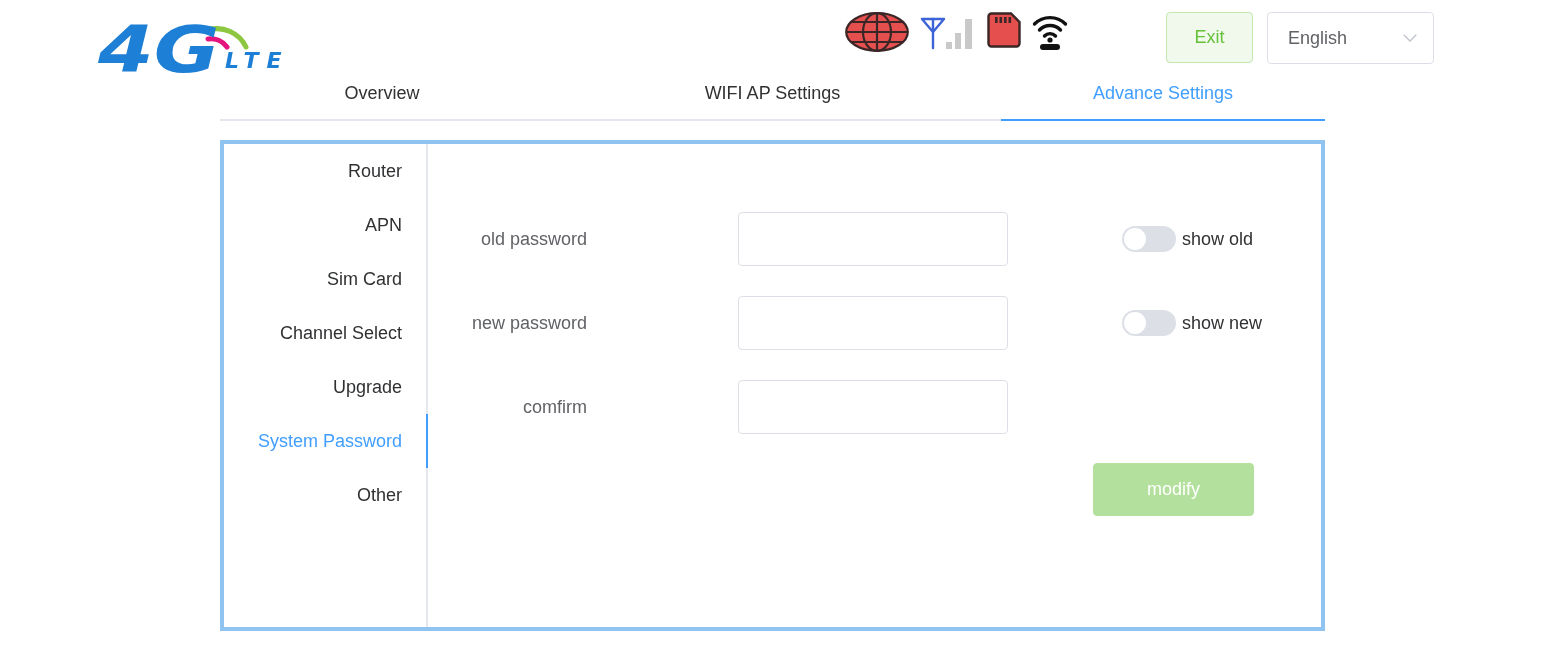 Image resolution: width=1545 pixels, height=646 pixels. What do you see at coordinates (326, 495) in the screenshot?
I see `sidebar-item: Other` at bounding box center [326, 495].